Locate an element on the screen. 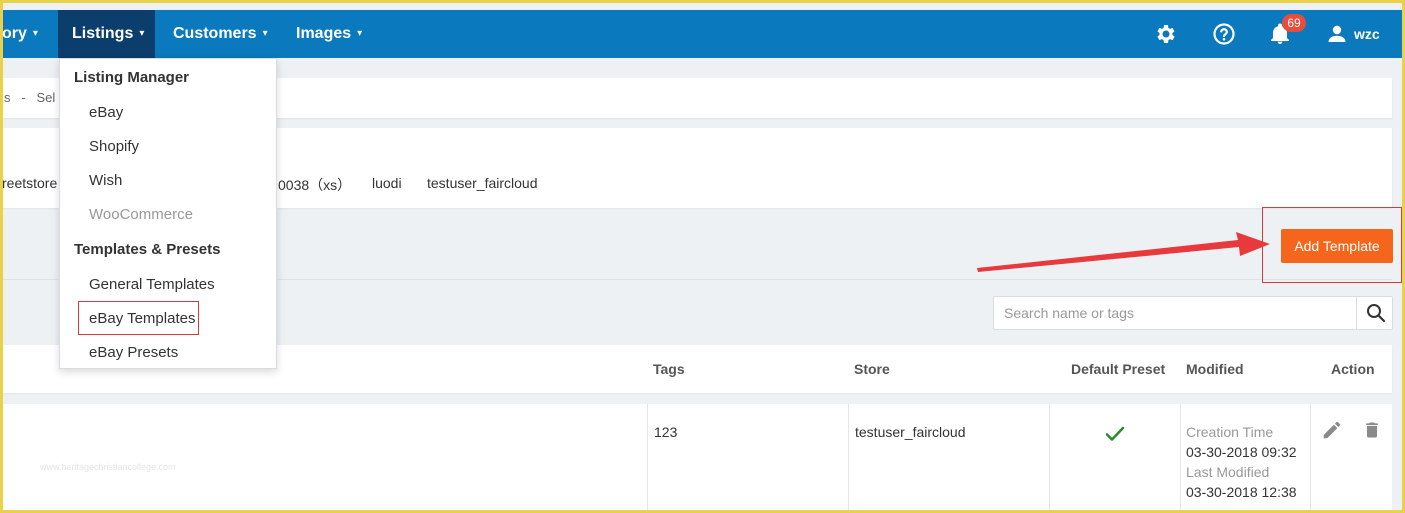  search-button is located at coordinates (1374, 313).